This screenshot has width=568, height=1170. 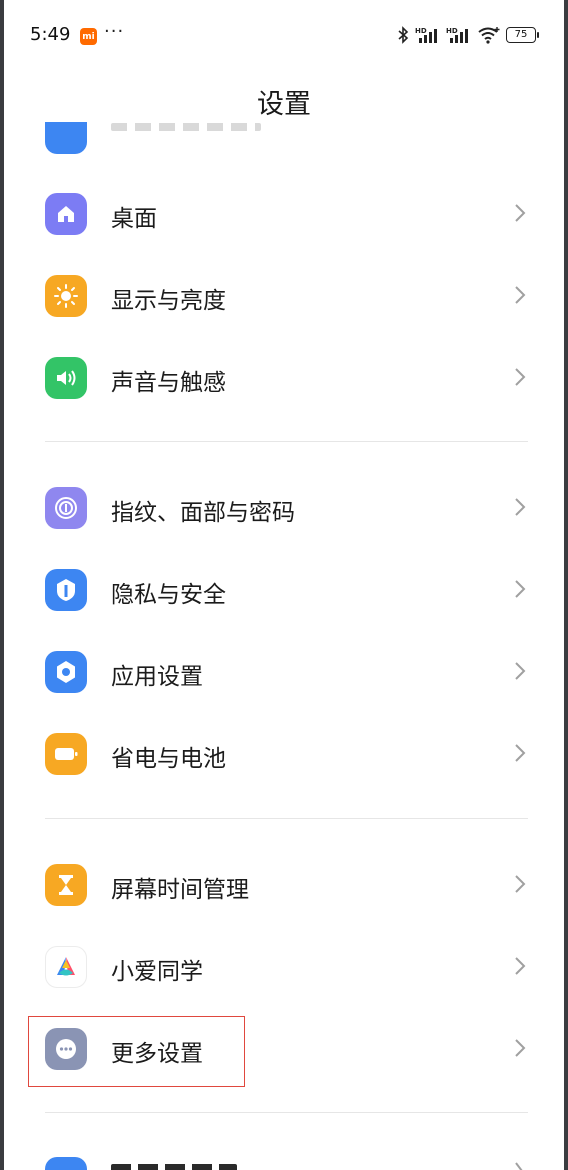 What do you see at coordinates (284, 671) in the screenshot?
I see `settings-item-apps: 应用设置` at bounding box center [284, 671].